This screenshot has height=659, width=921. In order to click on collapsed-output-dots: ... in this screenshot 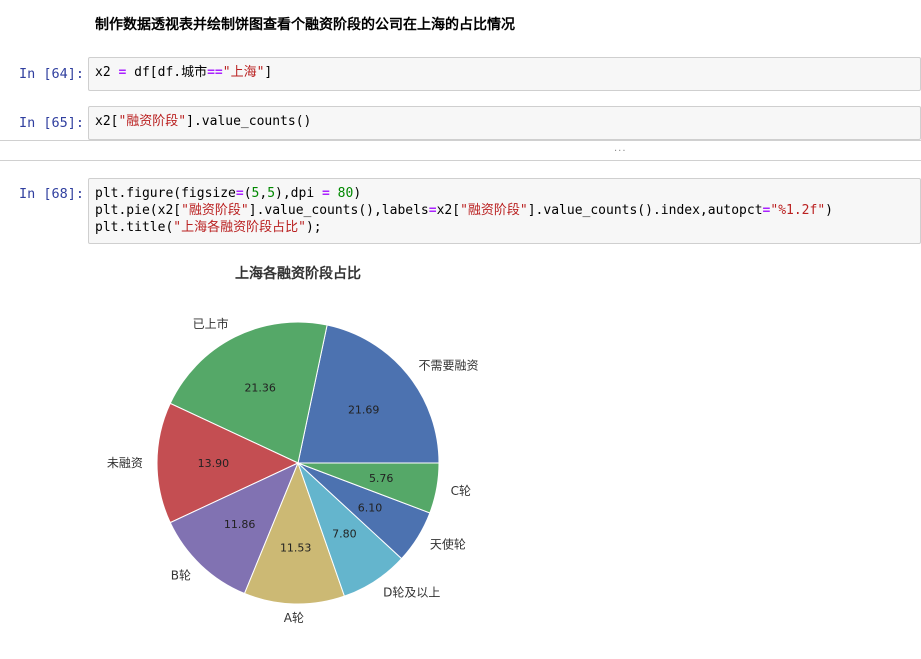, I will do `click(620, 148)`.